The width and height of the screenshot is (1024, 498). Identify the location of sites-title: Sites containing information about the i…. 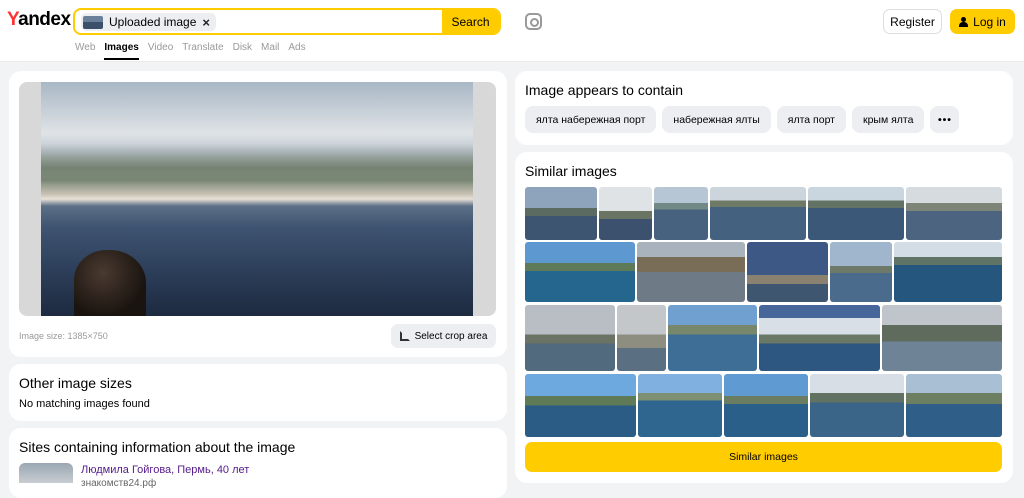
(157, 447).